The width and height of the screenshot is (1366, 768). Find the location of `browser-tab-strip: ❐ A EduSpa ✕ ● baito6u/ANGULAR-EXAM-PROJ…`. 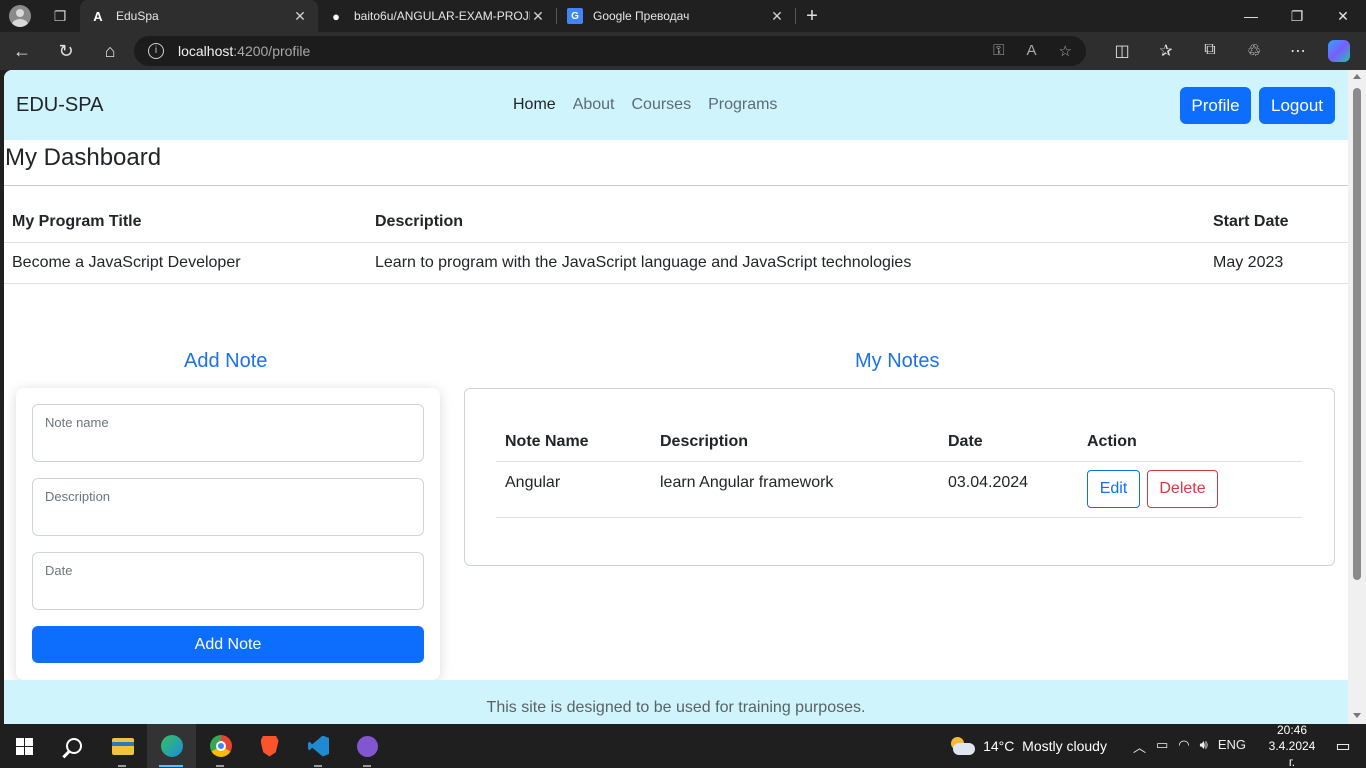

browser-tab-strip: ❐ A EduSpa ✕ ● baito6u/ANGULAR-EXAM-PROJ… is located at coordinates (683, 16).